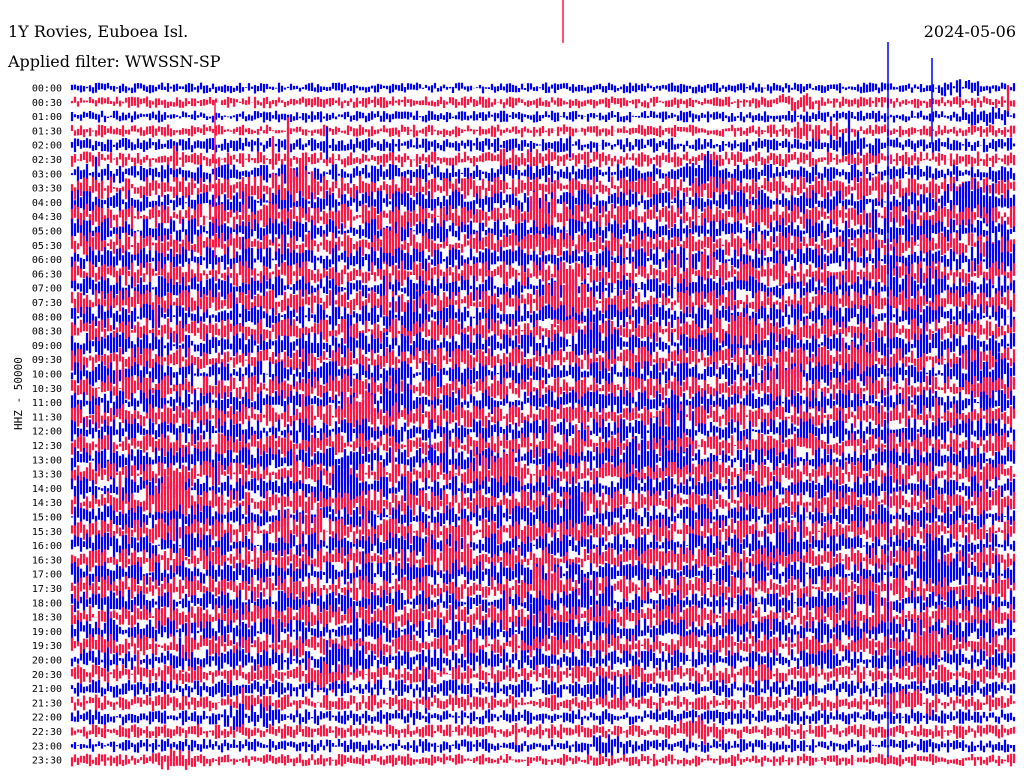 The image size is (1024, 780). Describe the element at coordinates (47, 131) in the screenshot. I see `time-tick-label: 01:30` at that location.